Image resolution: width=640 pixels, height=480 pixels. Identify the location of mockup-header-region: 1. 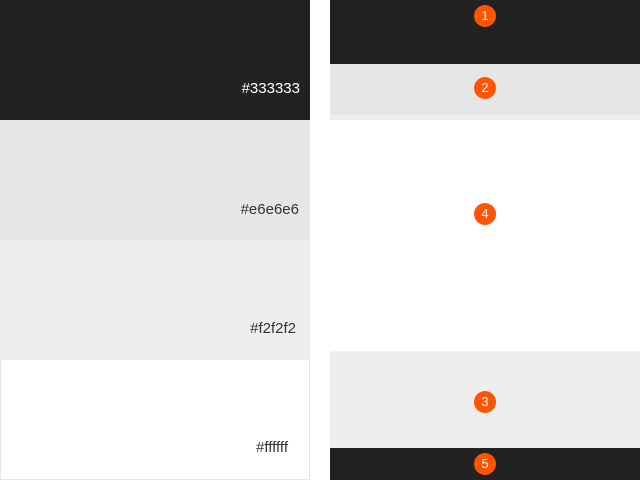
(485, 32).